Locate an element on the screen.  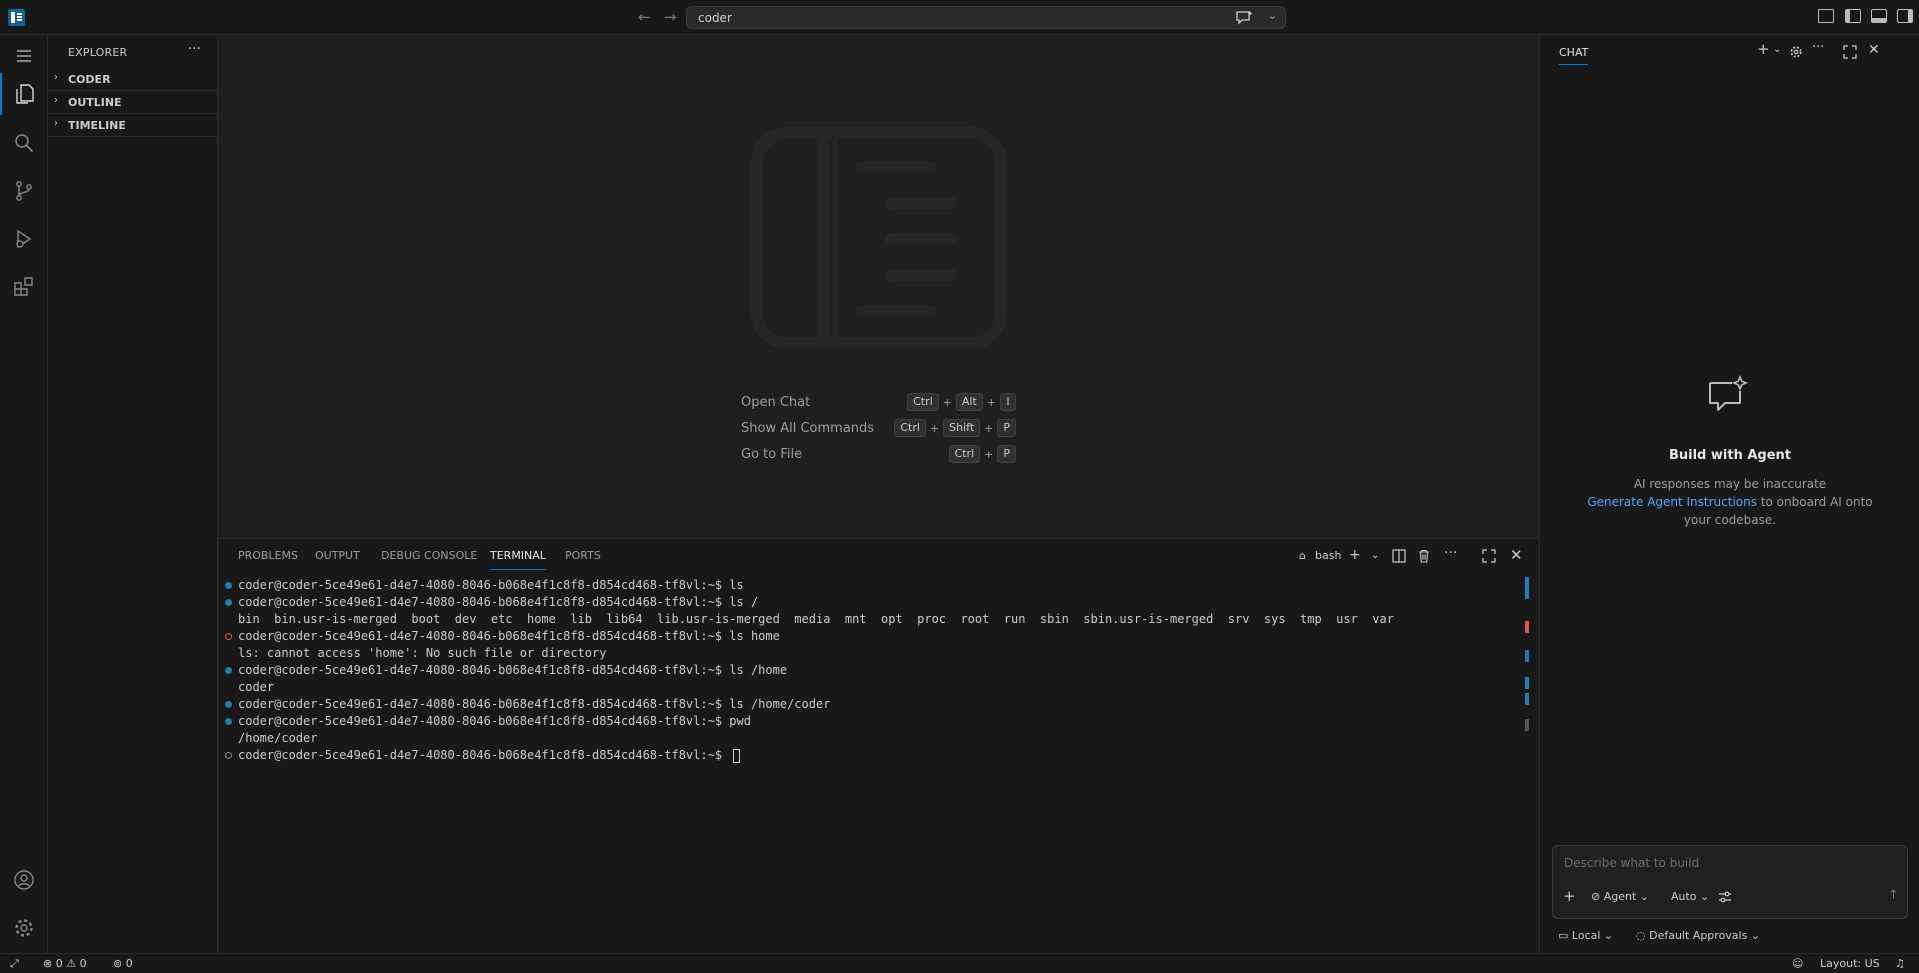
keyboard-layout: Layout: US is located at coordinates (1850, 963).